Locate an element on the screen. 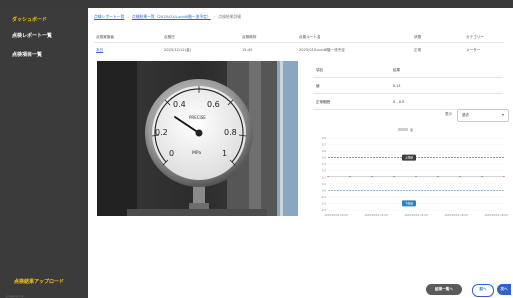  y-tick-label: 0.2 is located at coordinates (324, 177).